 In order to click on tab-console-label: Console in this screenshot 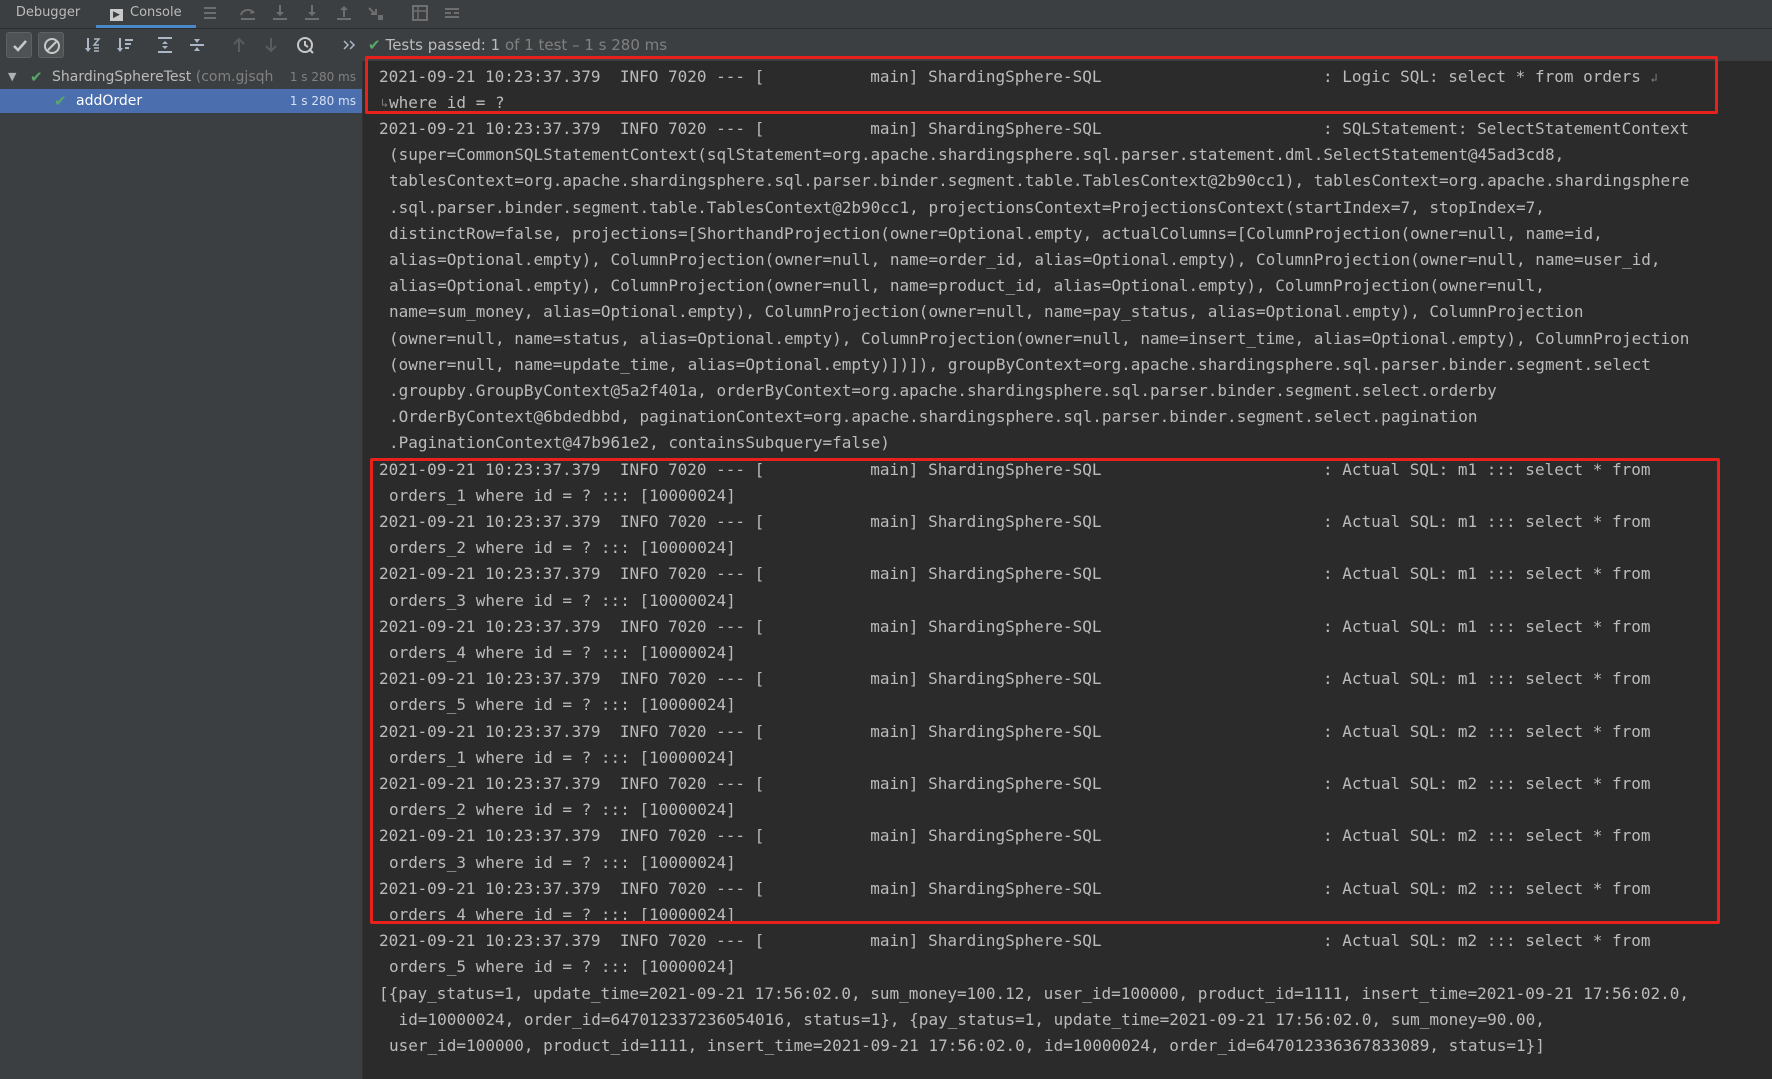, I will do `click(156, 12)`.